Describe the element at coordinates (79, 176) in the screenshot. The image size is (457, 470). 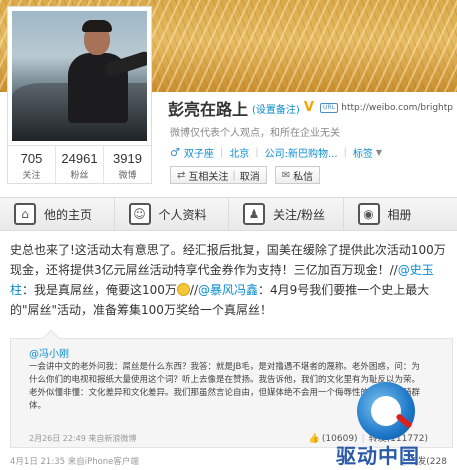
I see `stat-label: 粉丝` at that location.